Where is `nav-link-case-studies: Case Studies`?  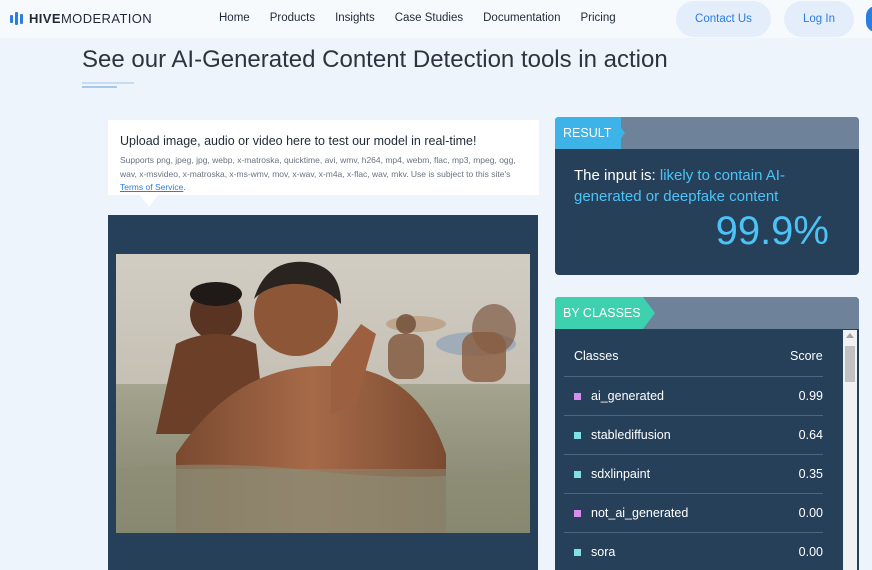
nav-link-case-studies: Case Studies is located at coordinates (429, 18).